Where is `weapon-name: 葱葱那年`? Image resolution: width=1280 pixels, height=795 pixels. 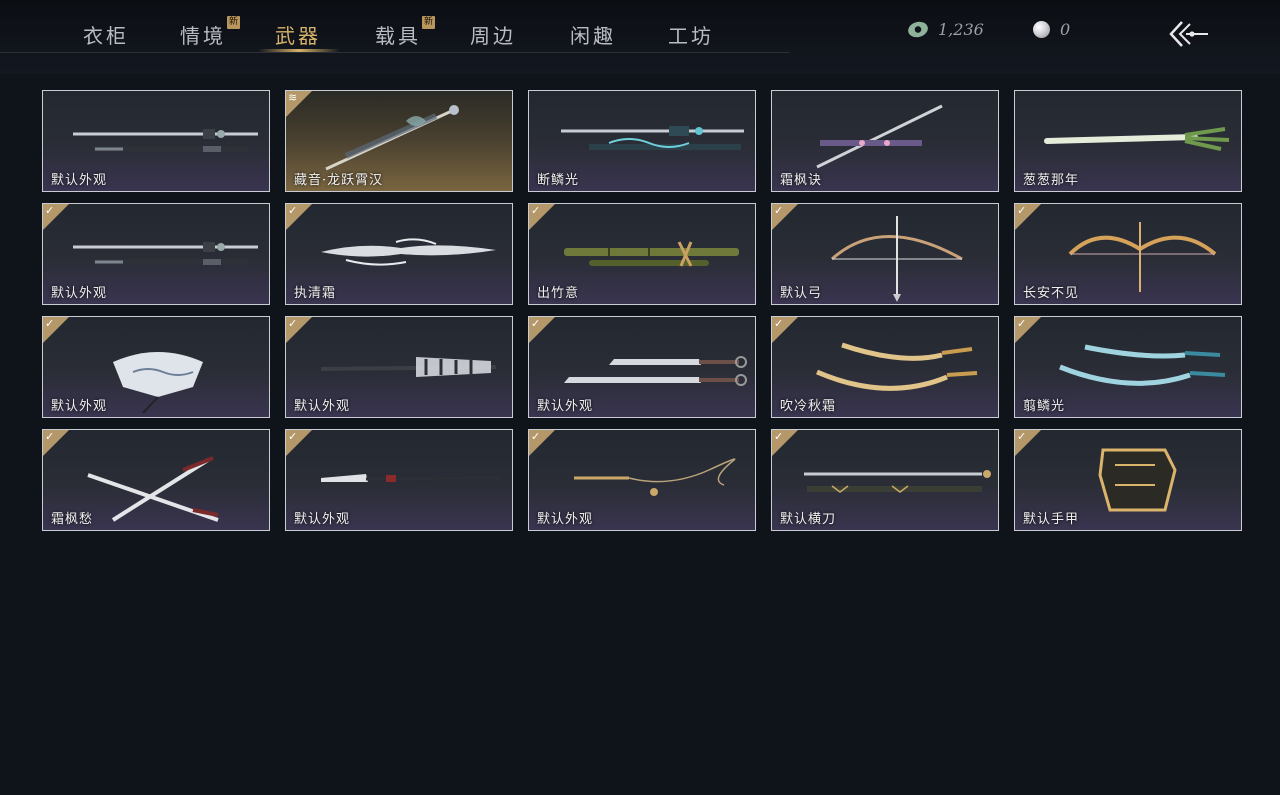 weapon-name: 葱葱那年 is located at coordinates (1051, 180).